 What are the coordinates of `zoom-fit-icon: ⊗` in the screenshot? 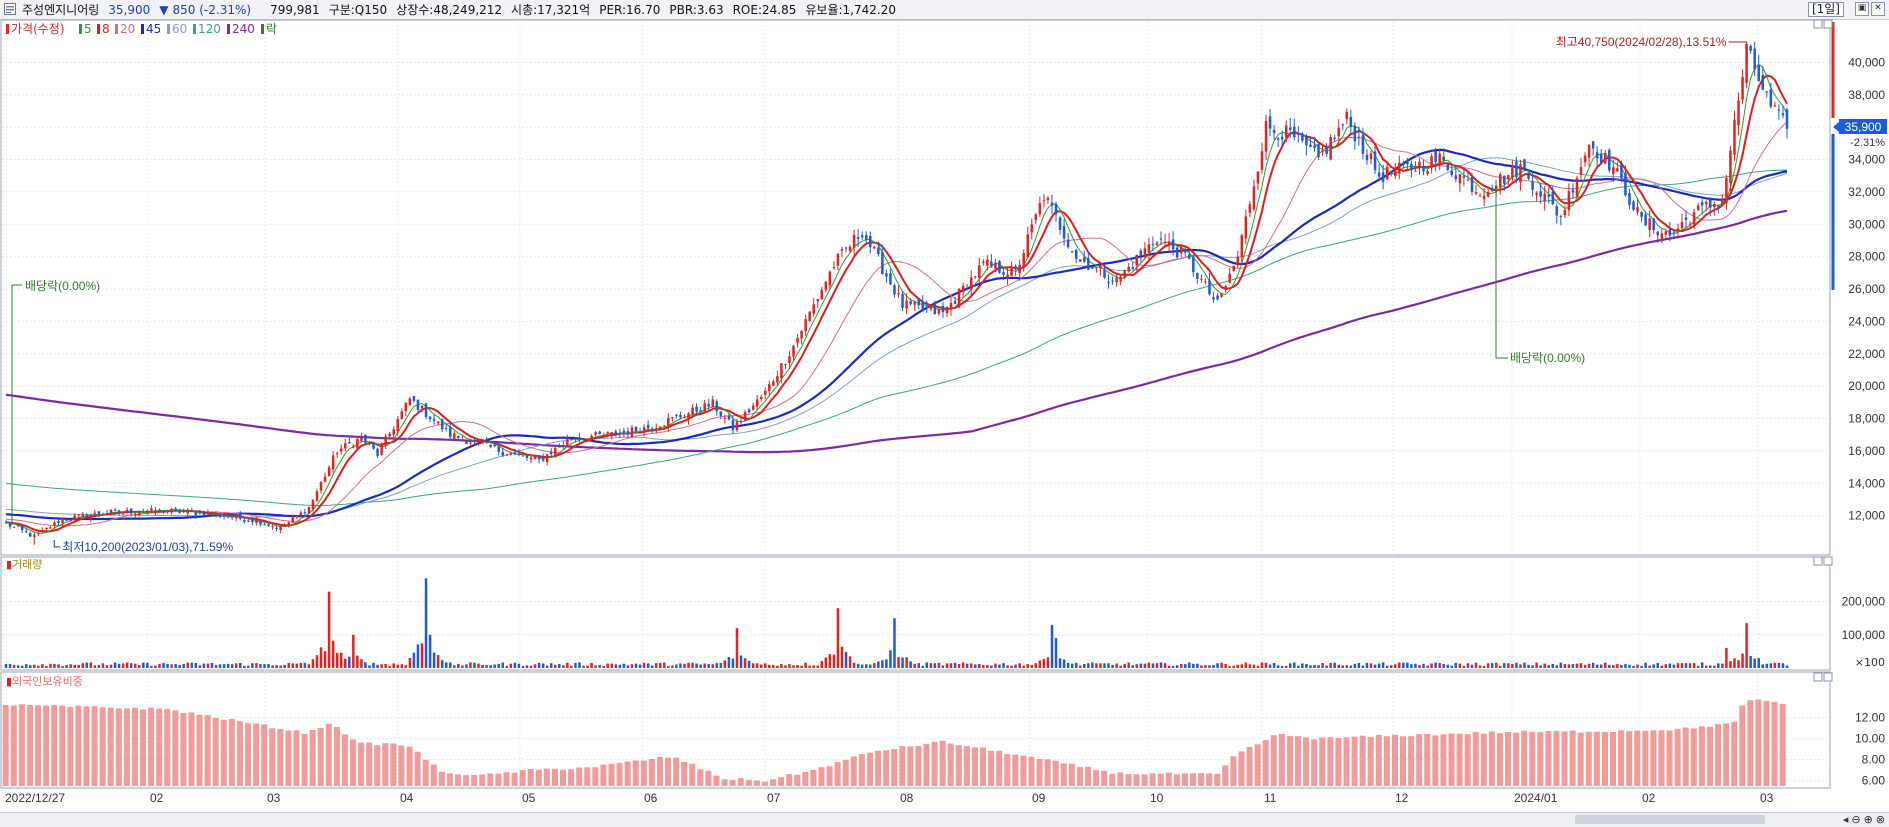 It's located at (1880, 819).